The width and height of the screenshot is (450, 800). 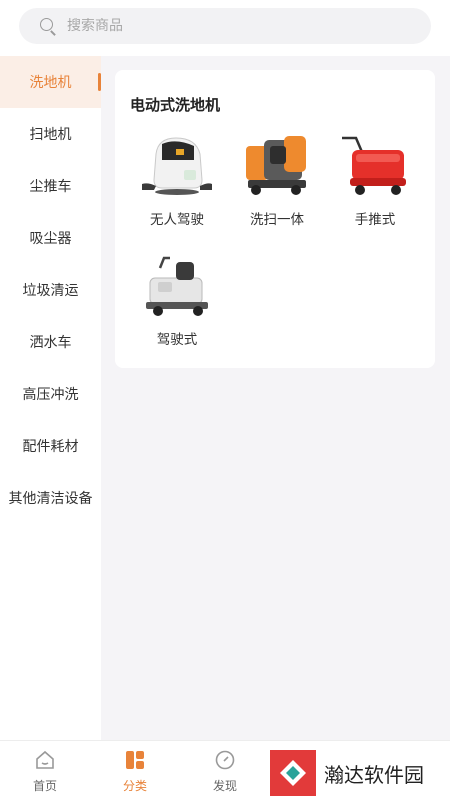 I want to click on nav-label: 分类, so click(x=134, y=786).